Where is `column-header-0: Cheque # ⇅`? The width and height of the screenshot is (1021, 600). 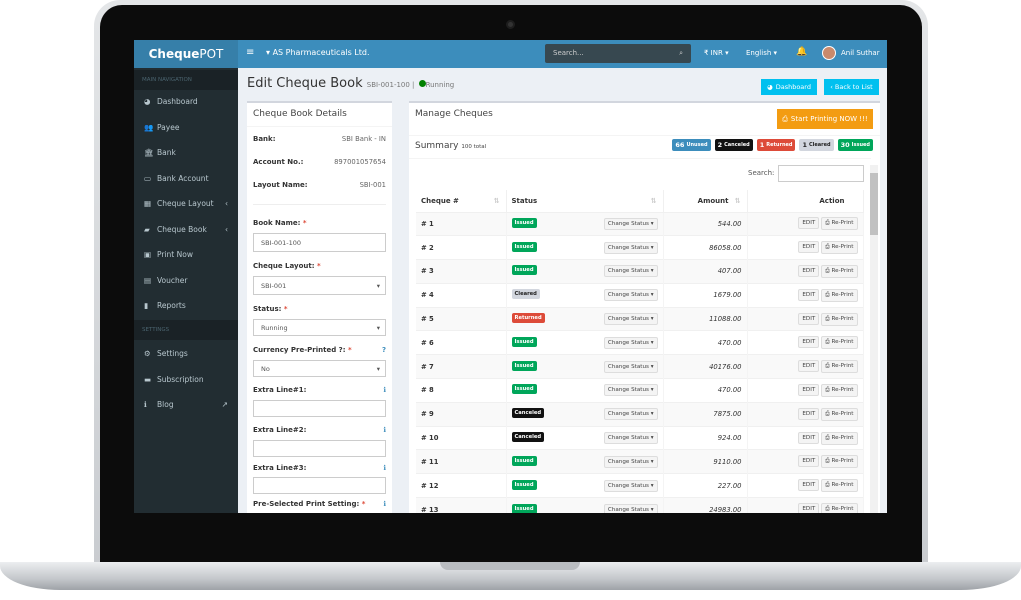
column-header-0: Cheque # ⇅ is located at coordinates (461, 201).